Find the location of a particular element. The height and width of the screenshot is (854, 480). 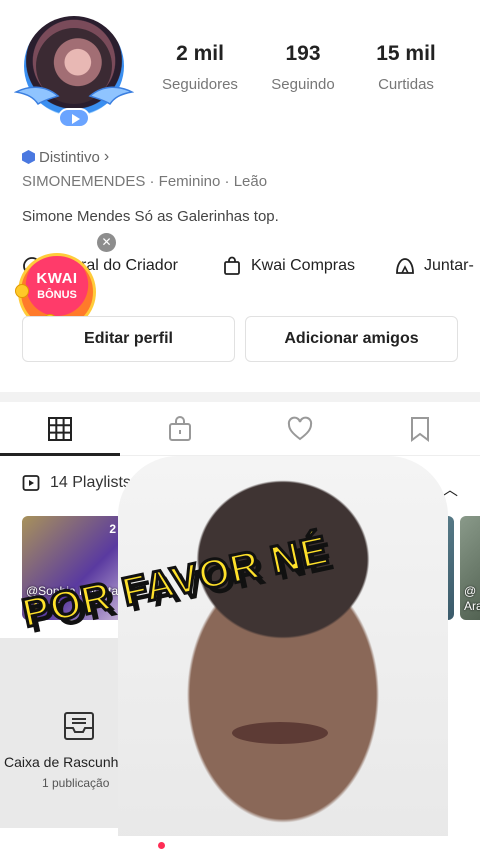

playlists-title: 14 Playlists is located at coordinates (90, 482).